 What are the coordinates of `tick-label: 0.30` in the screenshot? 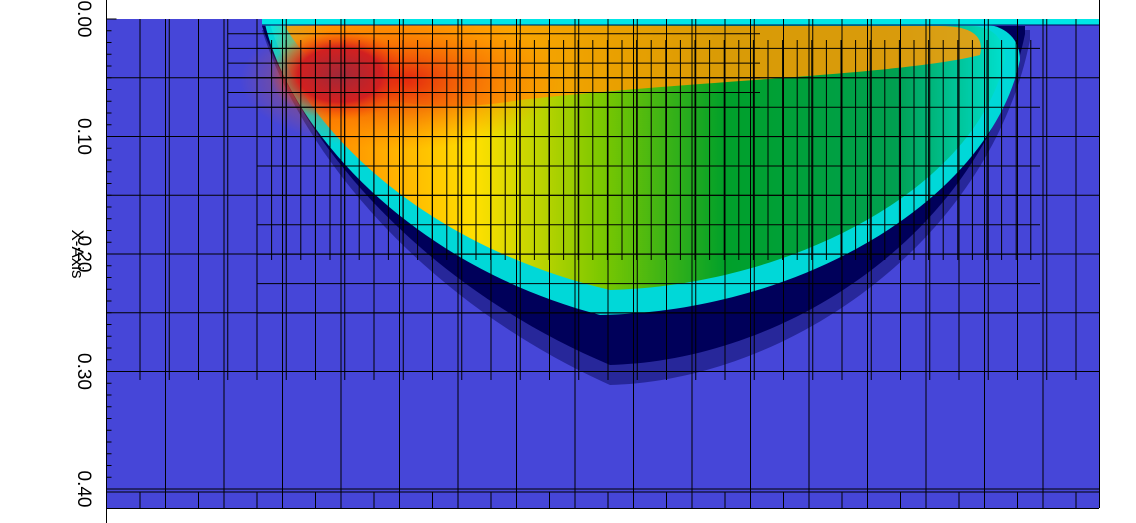 It's located at (83, 371).